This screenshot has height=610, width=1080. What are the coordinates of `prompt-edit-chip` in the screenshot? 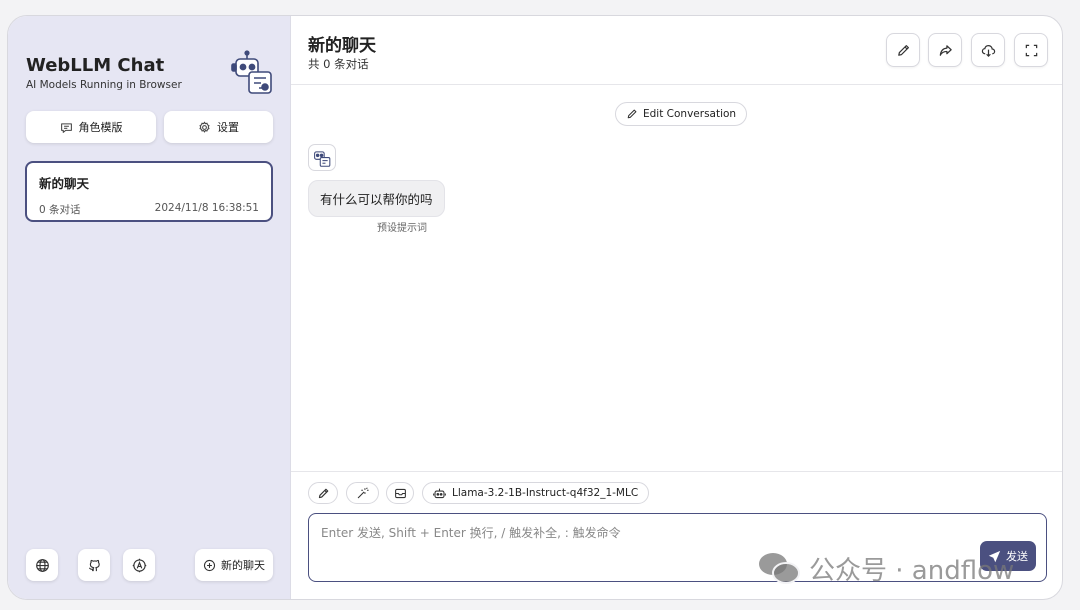 It's located at (323, 493).